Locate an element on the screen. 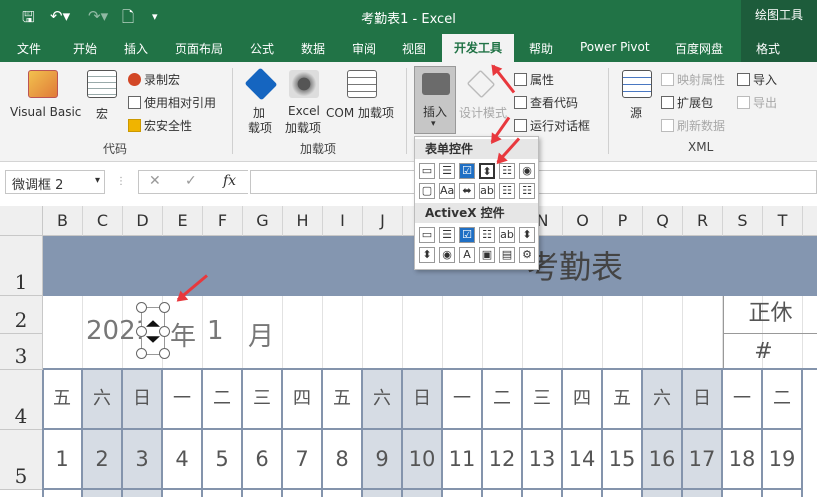  refresh-data-button: 刷新数据 is located at coordinates (693, 125).